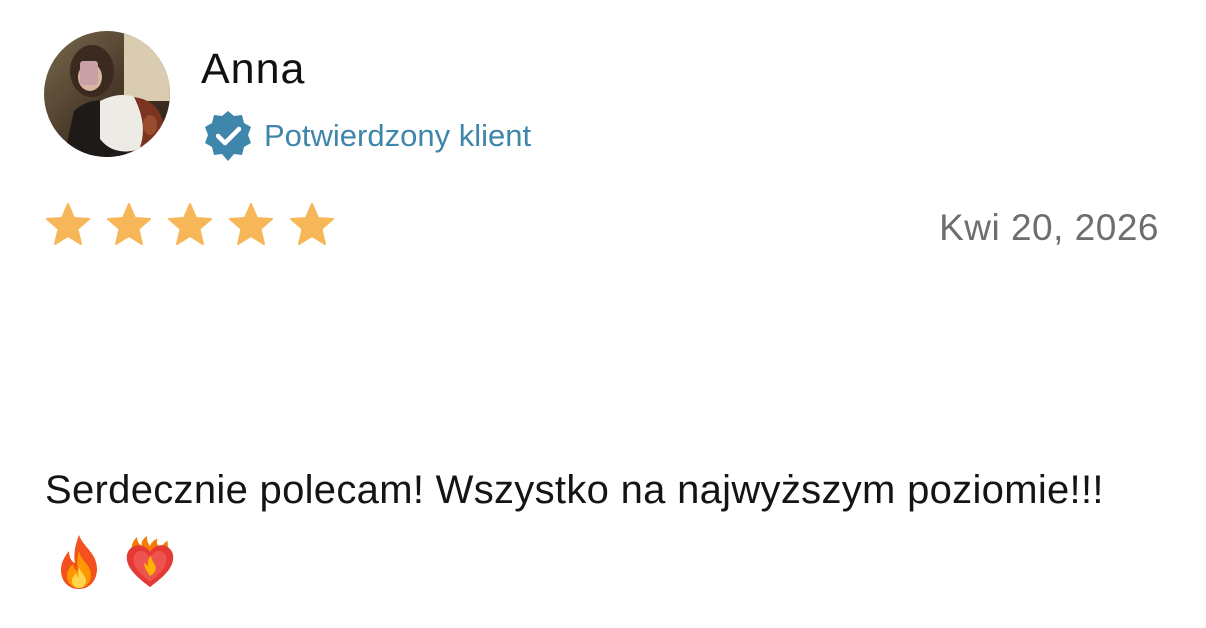 The width and height of the screenshot is (1206, 628). Describe the element at coordinates (1049, 227) in the screenshot. I see `review-date: Kwi 20, 2026` at that location.